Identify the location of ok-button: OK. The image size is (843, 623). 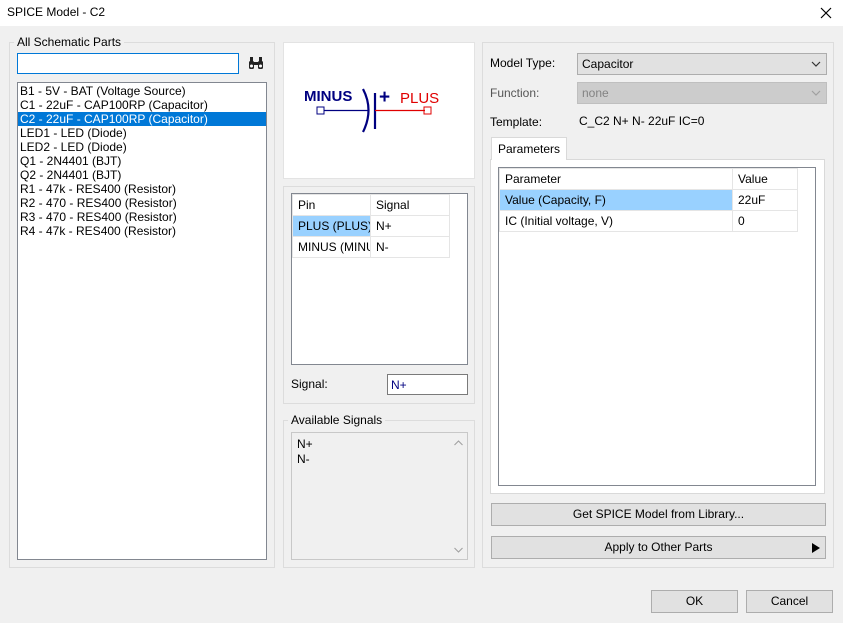
(694, 601).